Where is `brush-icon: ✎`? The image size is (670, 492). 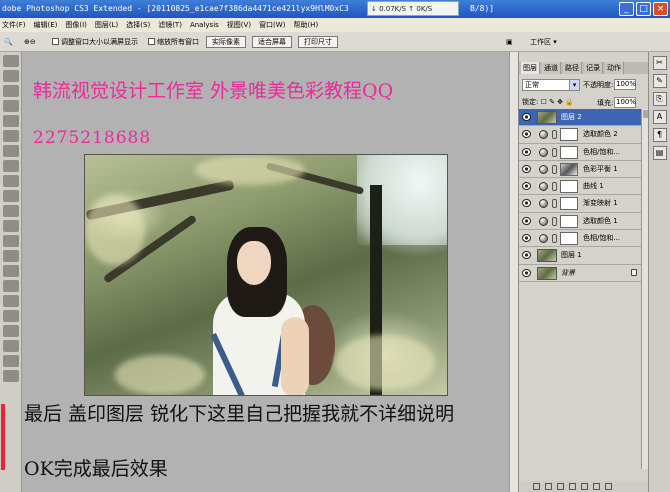 brush-icon: ✎ is located at coordinates (659, 81).